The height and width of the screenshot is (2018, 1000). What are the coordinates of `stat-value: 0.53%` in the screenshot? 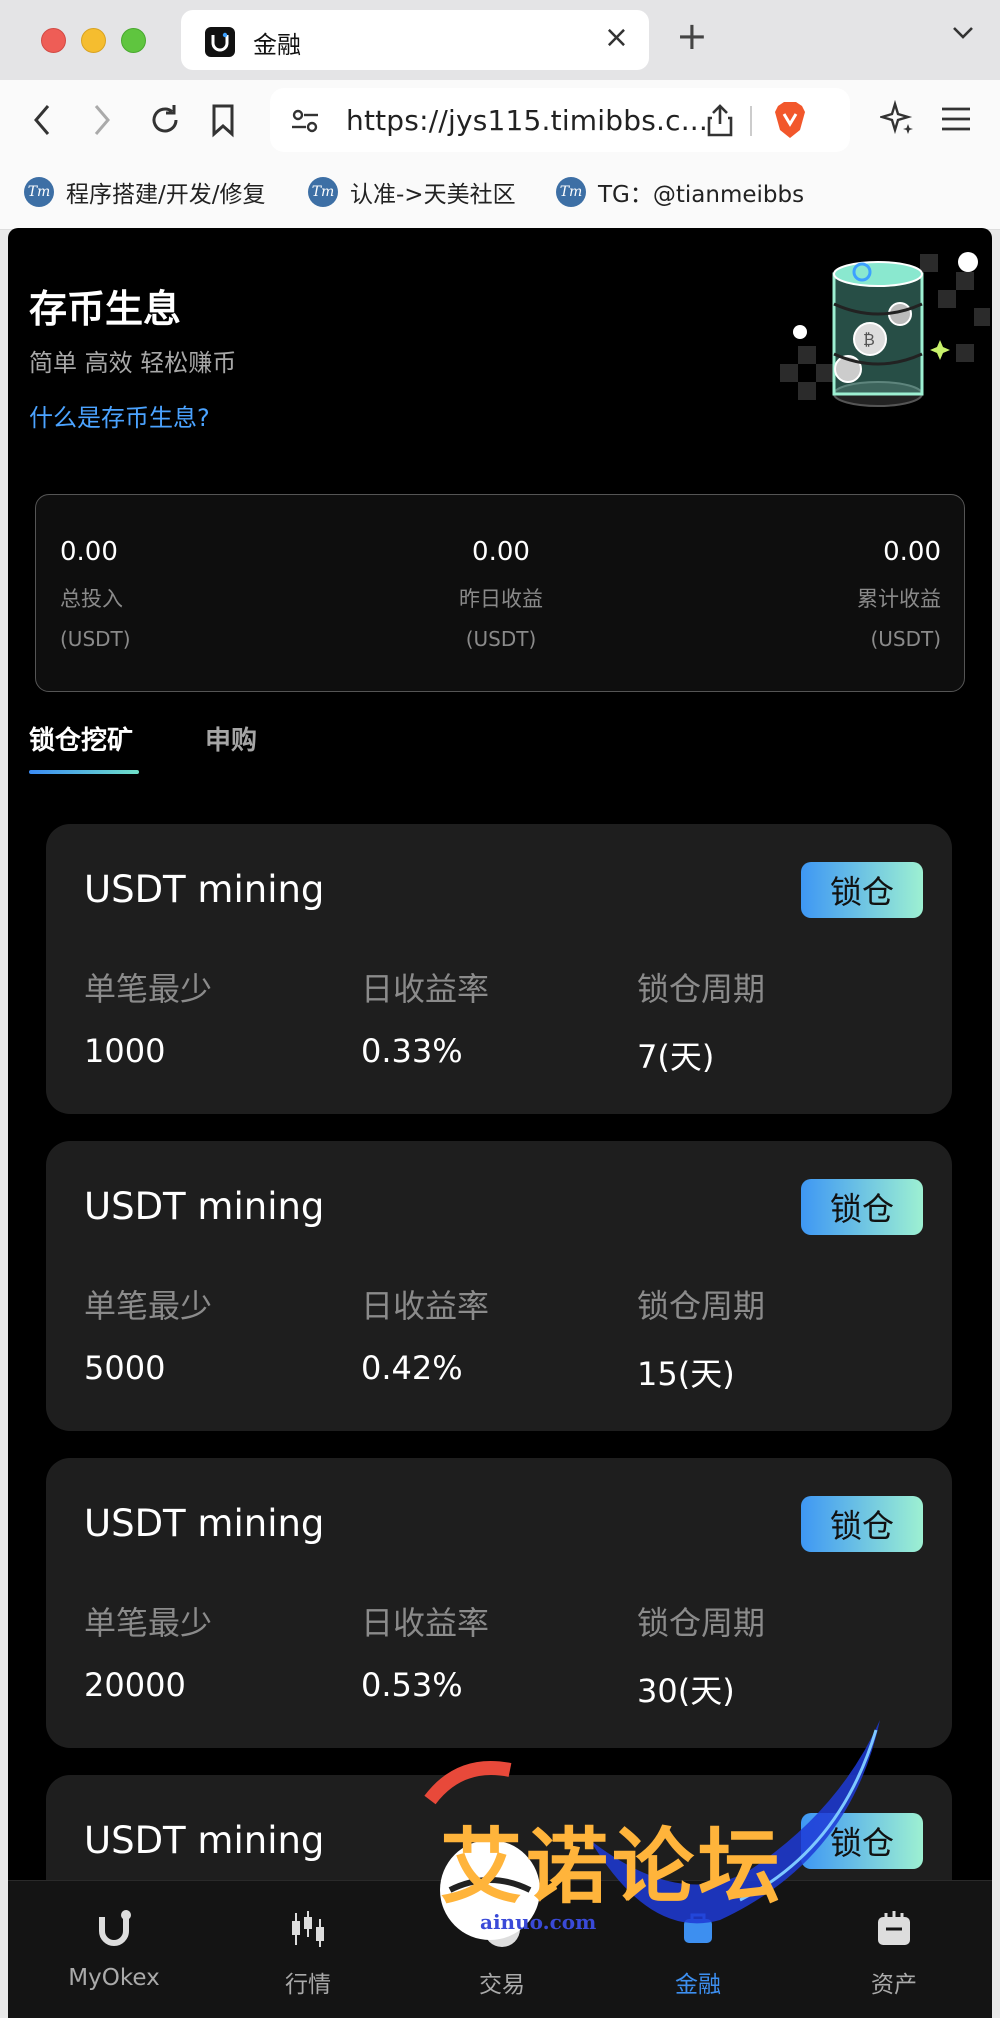 It's located at (412, 1685).